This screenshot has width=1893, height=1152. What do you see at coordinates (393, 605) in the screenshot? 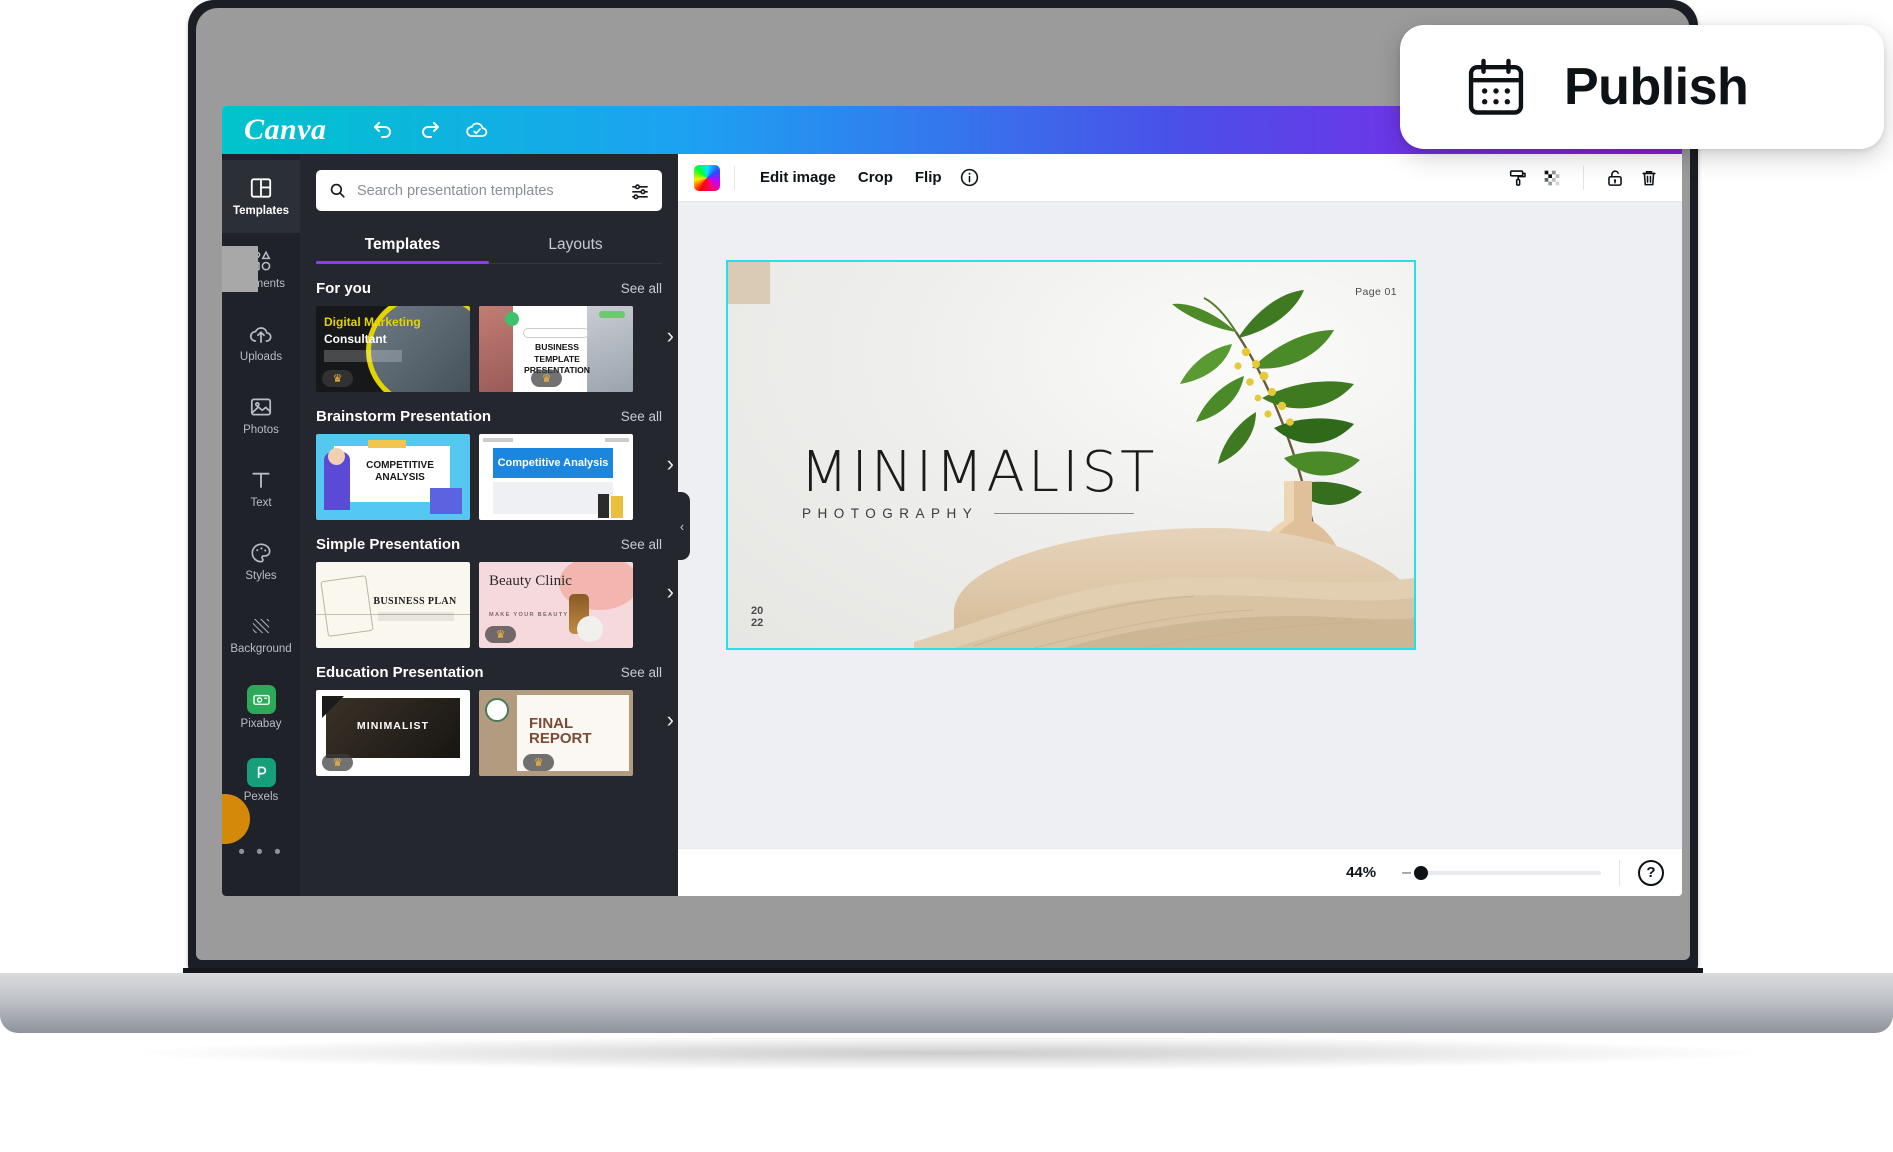
I see `template-thumb-business-plan: BUSINESS PLAN` at bounding box center [393, 605].